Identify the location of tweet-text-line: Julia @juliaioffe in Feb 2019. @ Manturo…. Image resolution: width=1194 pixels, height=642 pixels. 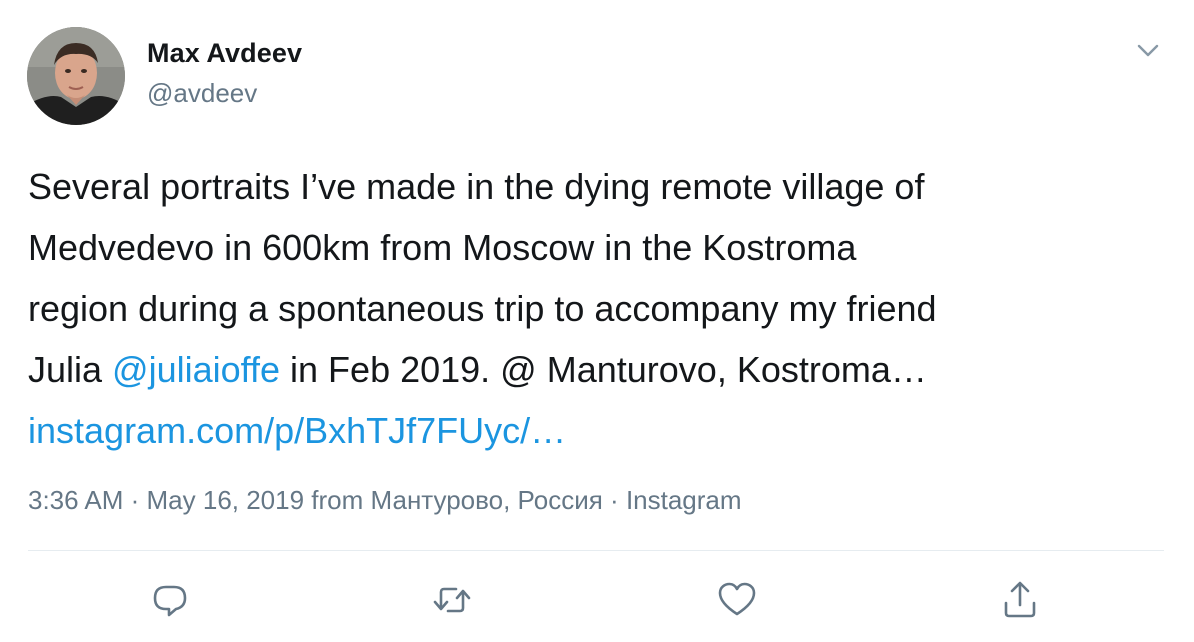
(598, 369).